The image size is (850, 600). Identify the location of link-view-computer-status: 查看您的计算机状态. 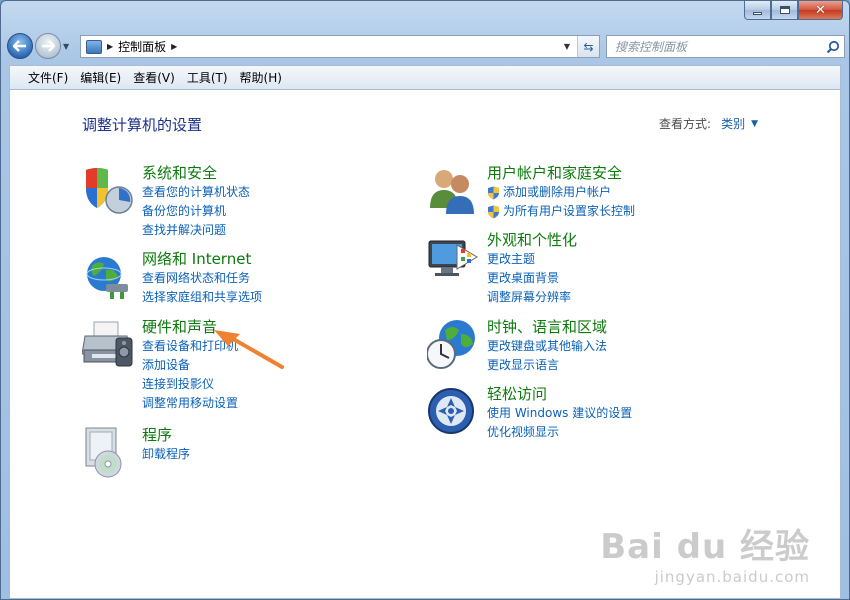
(196, 192).